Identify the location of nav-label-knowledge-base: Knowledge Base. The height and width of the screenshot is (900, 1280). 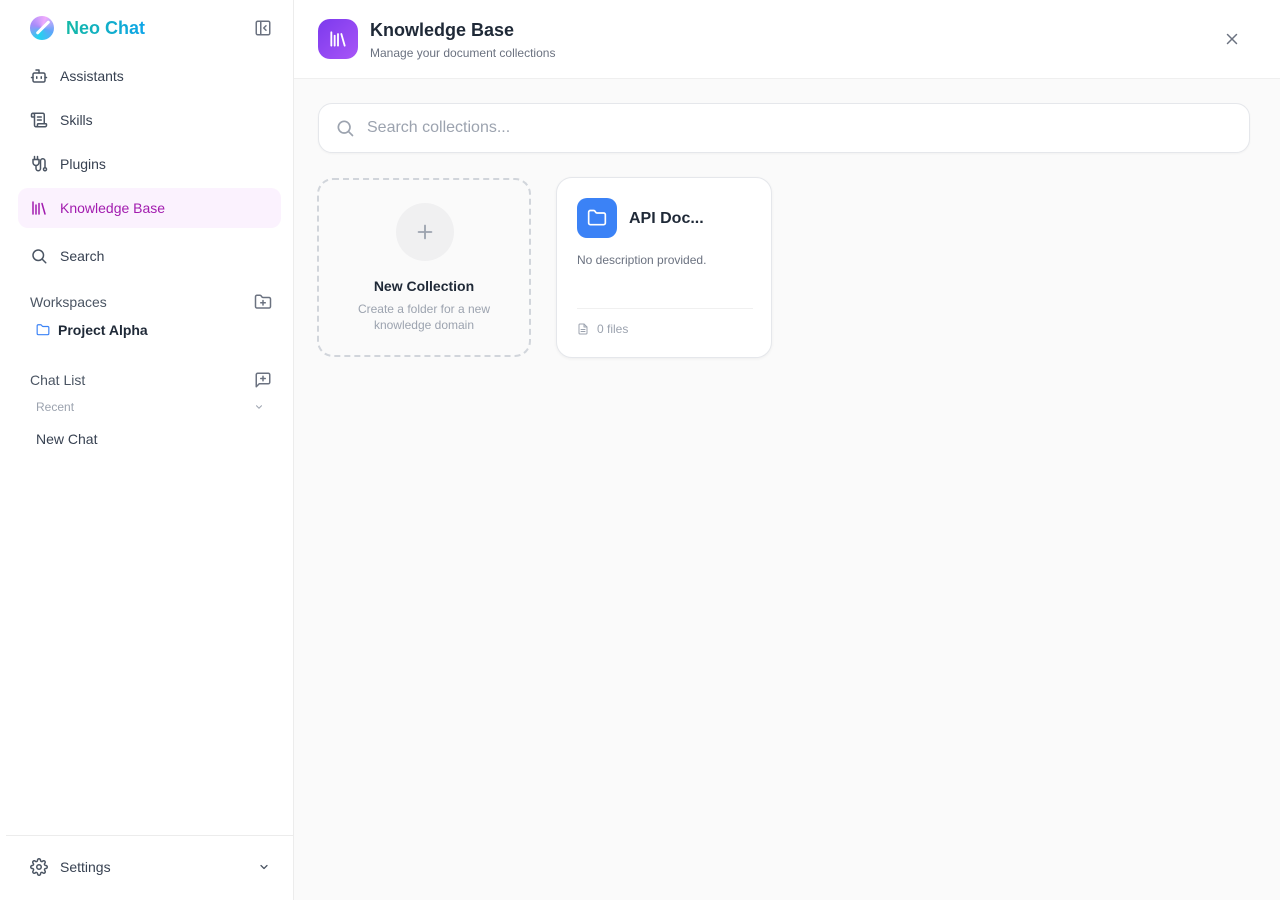
(113, 208).